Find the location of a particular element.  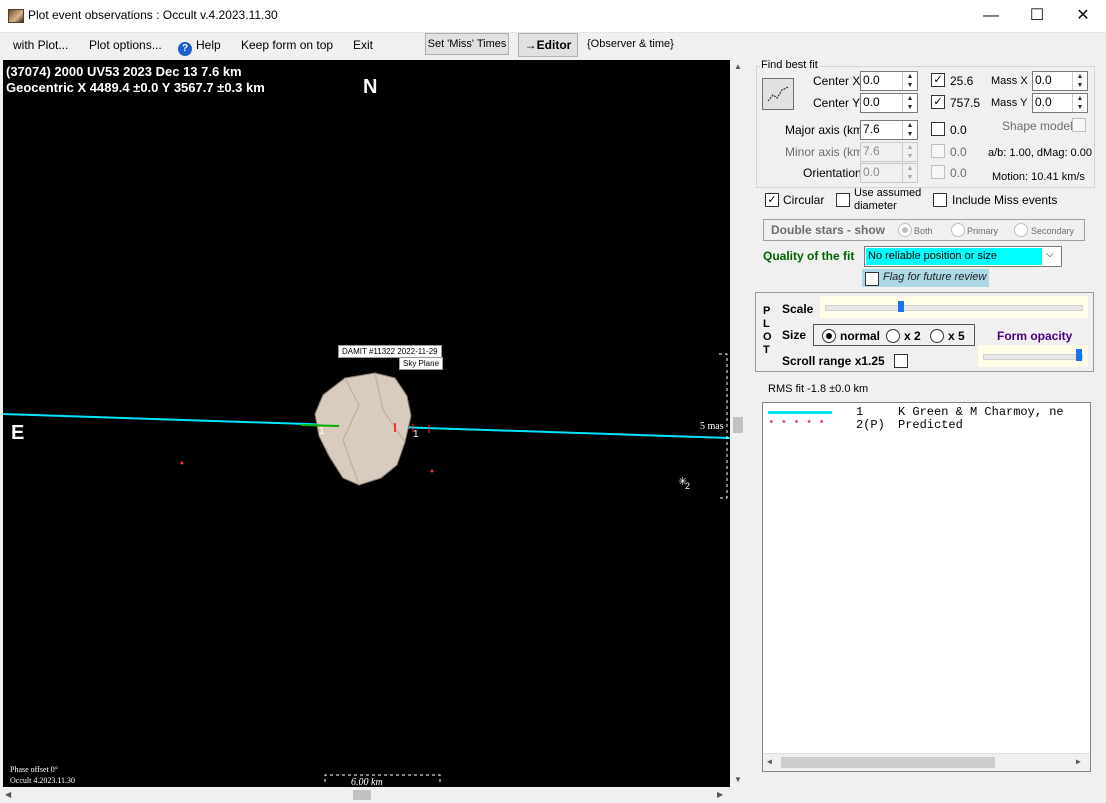

legend-hscroll-thumb is located at coordinates (888, 762).